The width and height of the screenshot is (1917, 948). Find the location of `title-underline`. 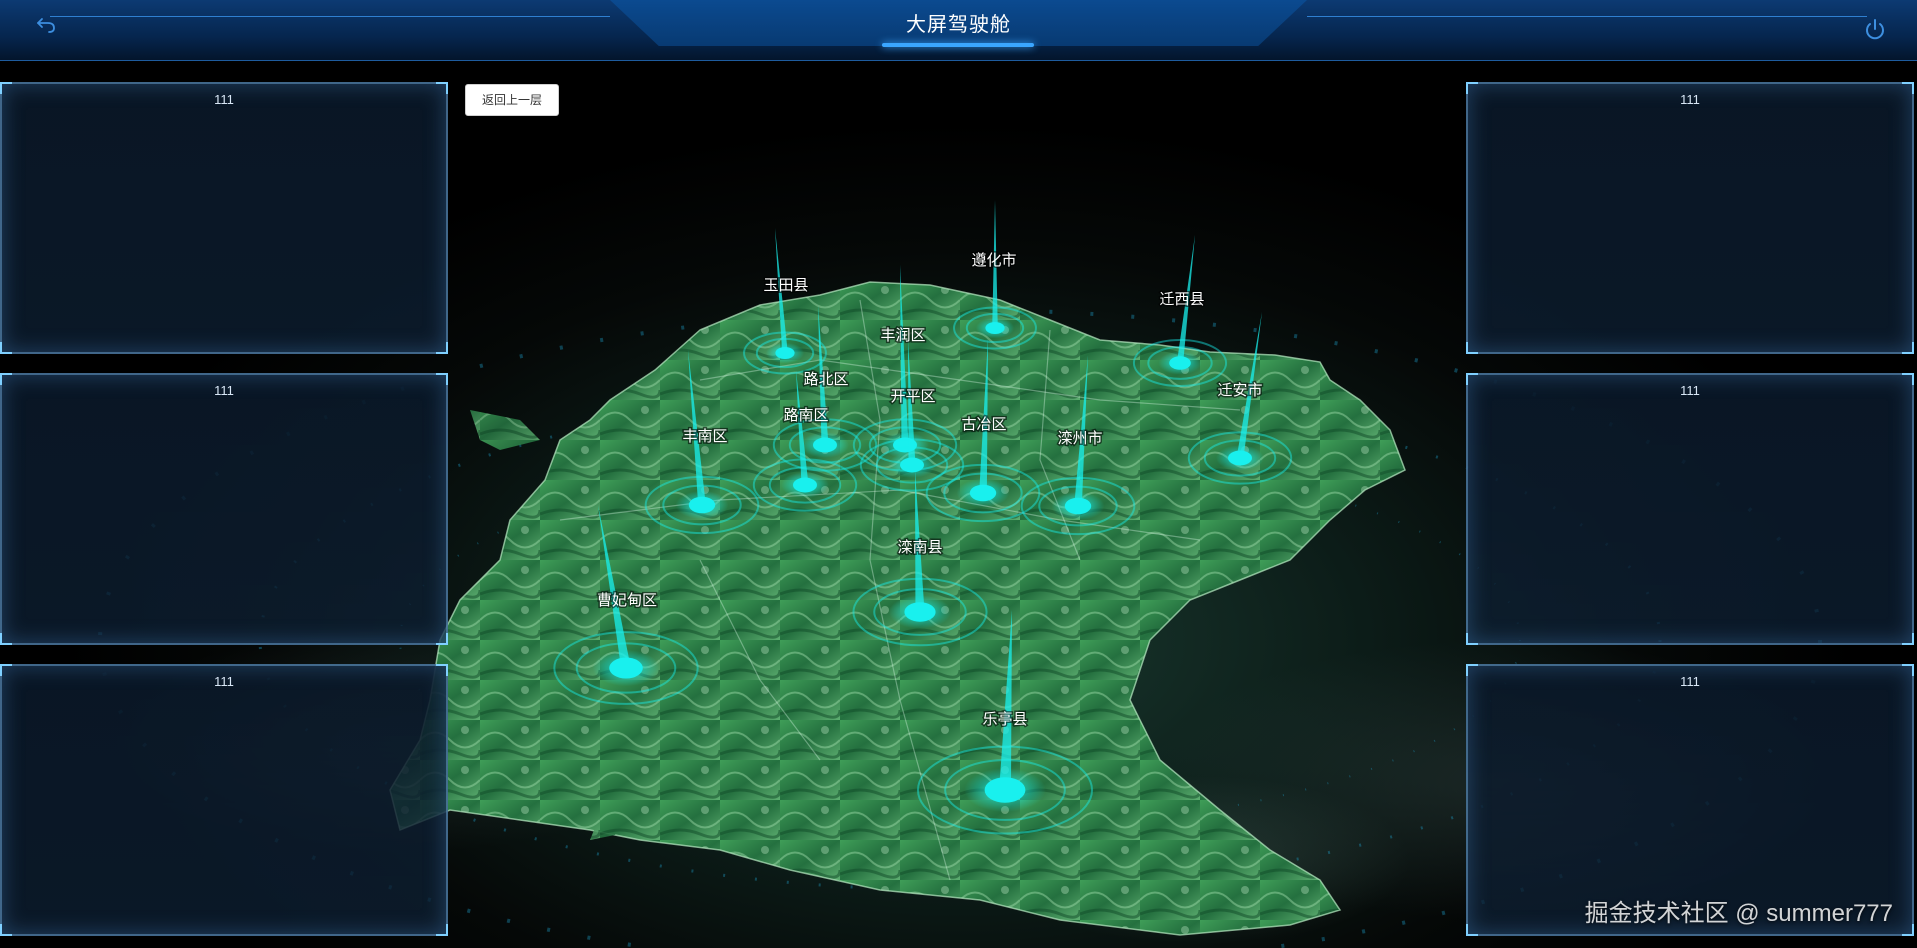

title-underline is located at coordinates (958, 45).